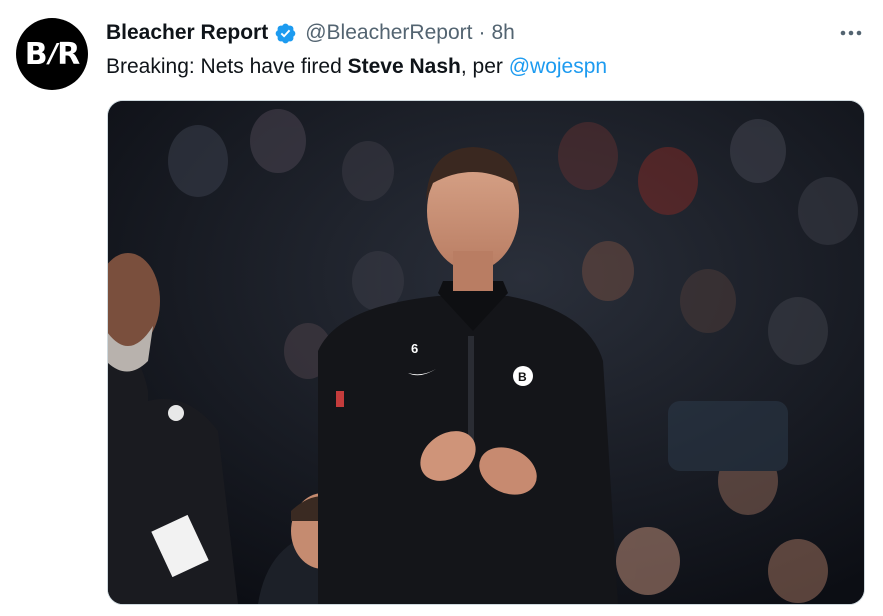 Image resolution: width=883 pixels, height=616 pixels. I want to click on league-patch, so click(340, 399).